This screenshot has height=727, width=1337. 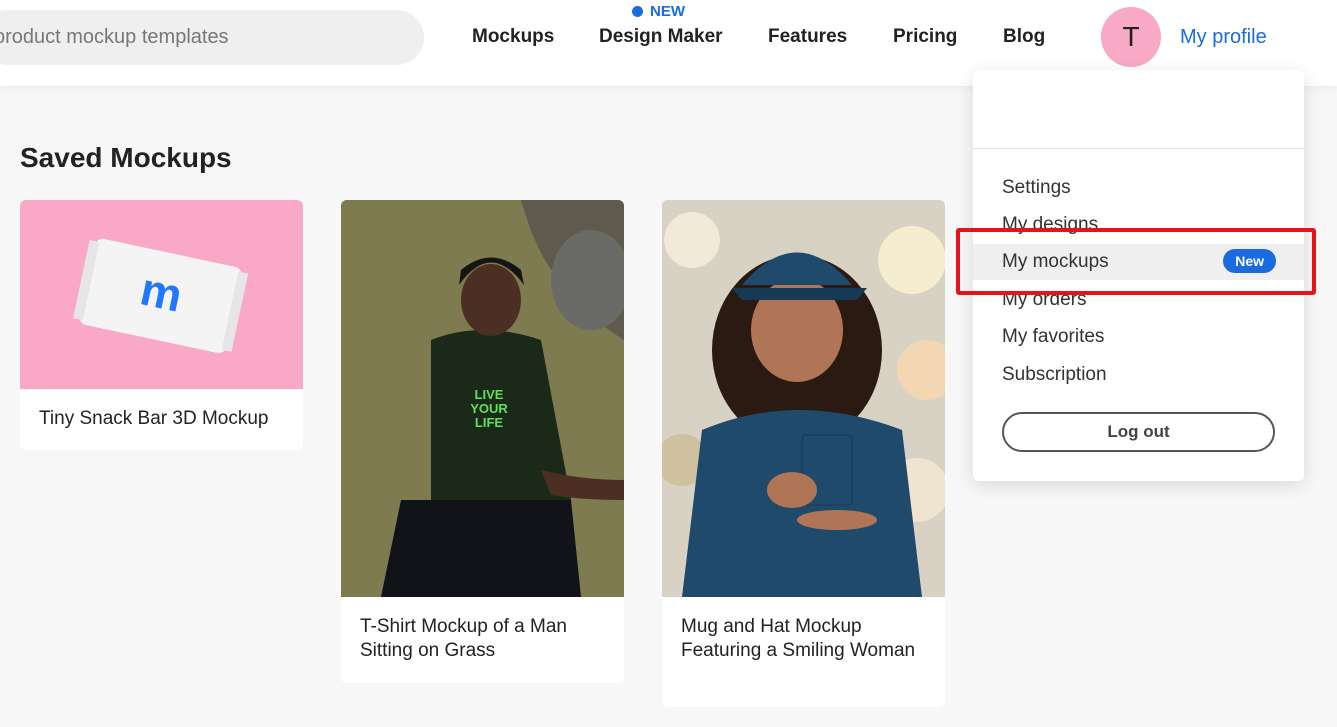 I want to click on nav-pricing: Pricing, so click(x=925, y=37).